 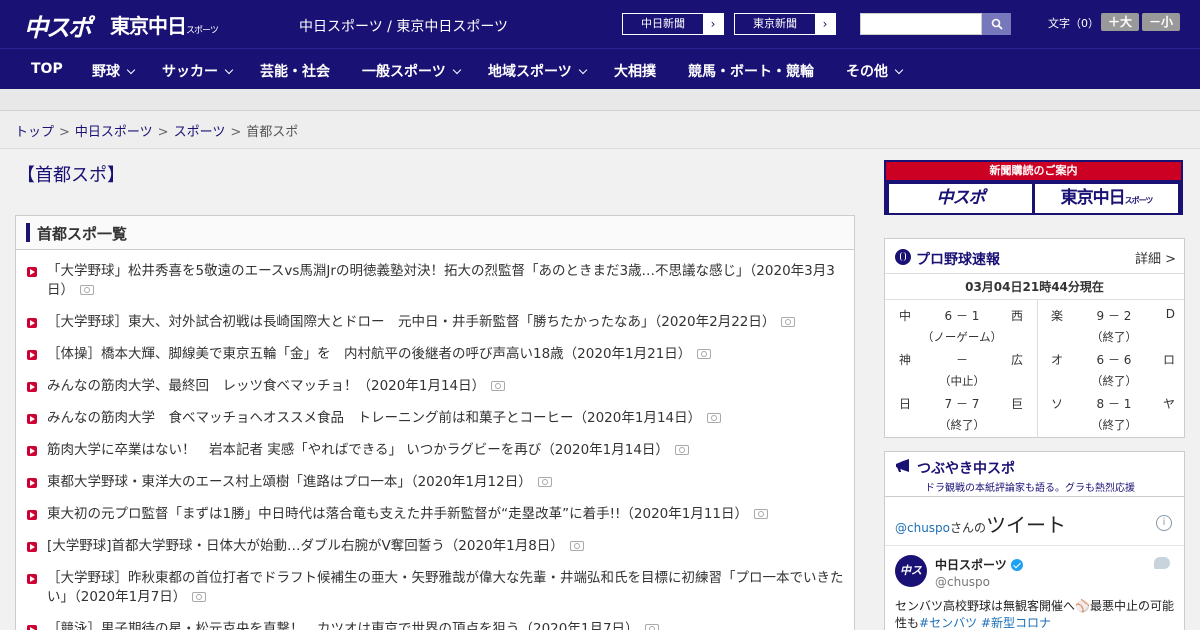 I want to click on nav-label: 大相撲, so click(x=635, y=72).